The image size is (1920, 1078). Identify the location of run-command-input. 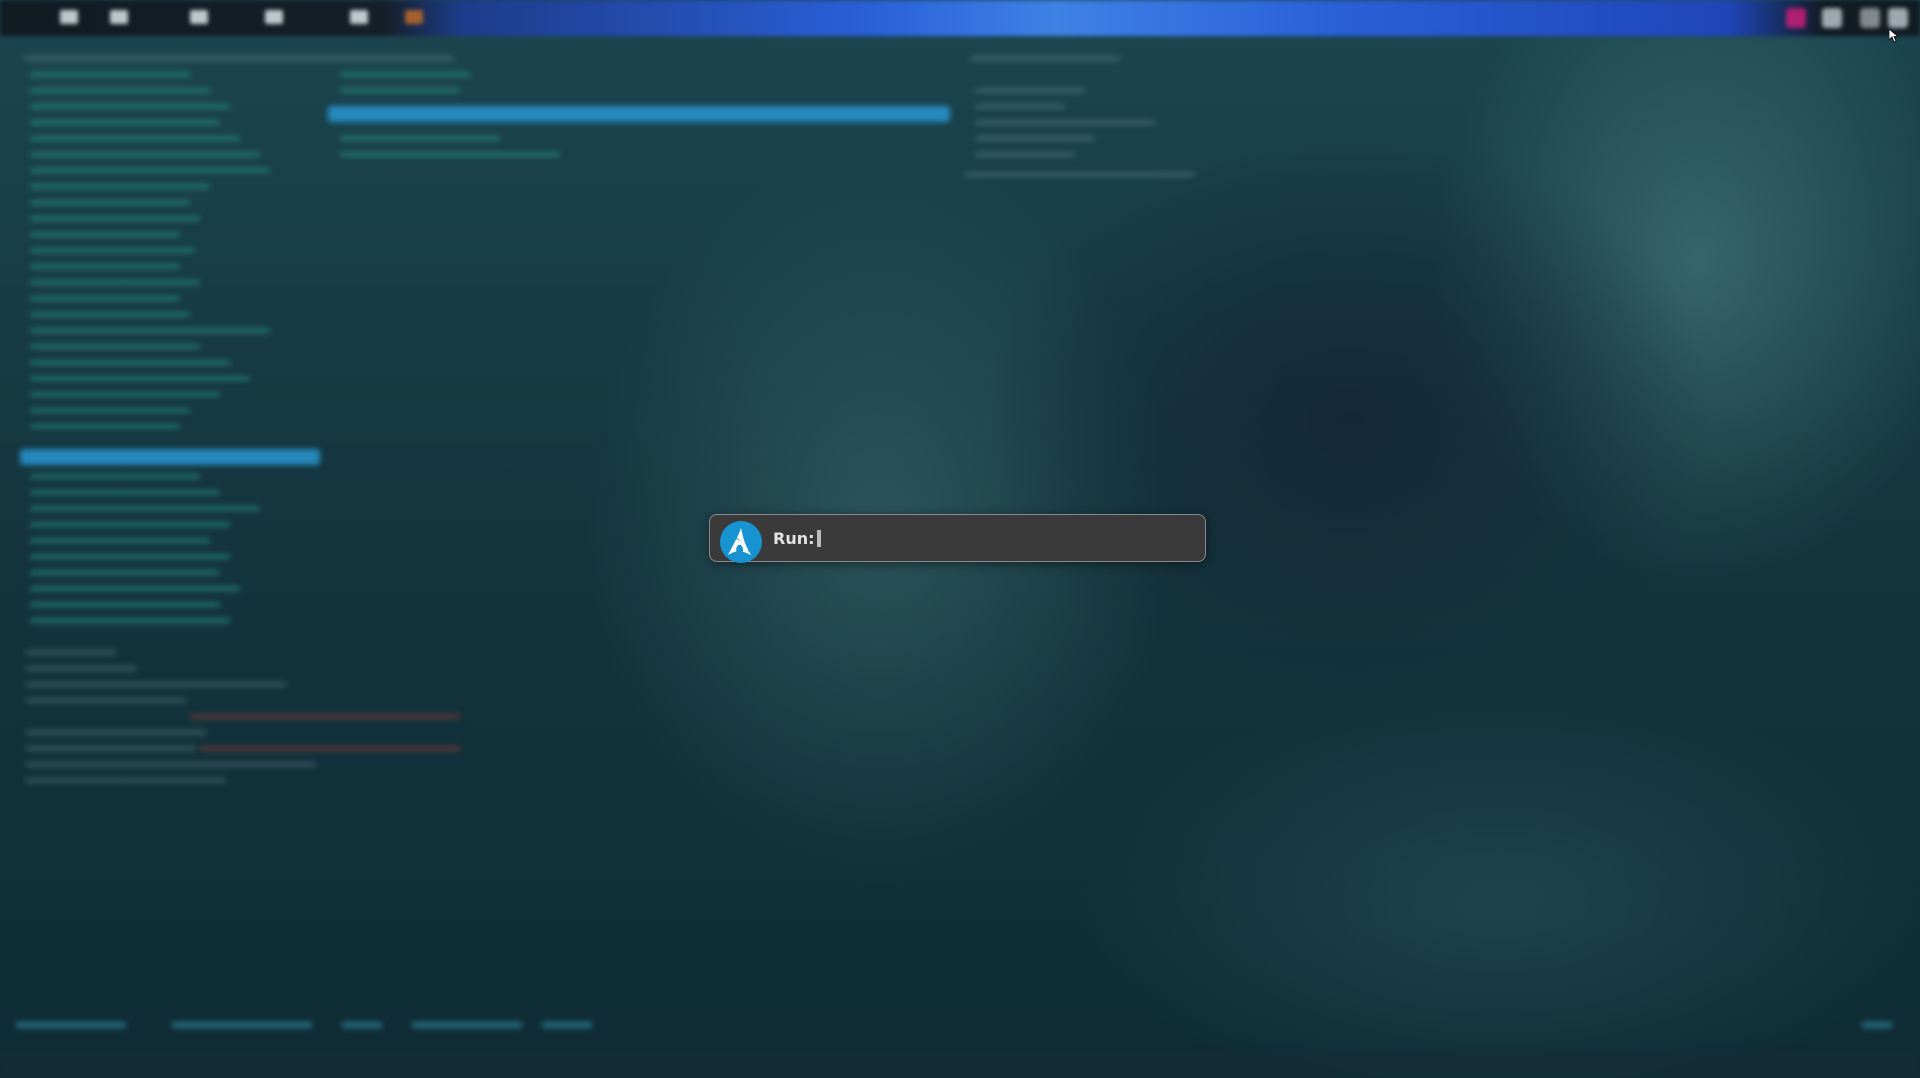
(1001, 538).